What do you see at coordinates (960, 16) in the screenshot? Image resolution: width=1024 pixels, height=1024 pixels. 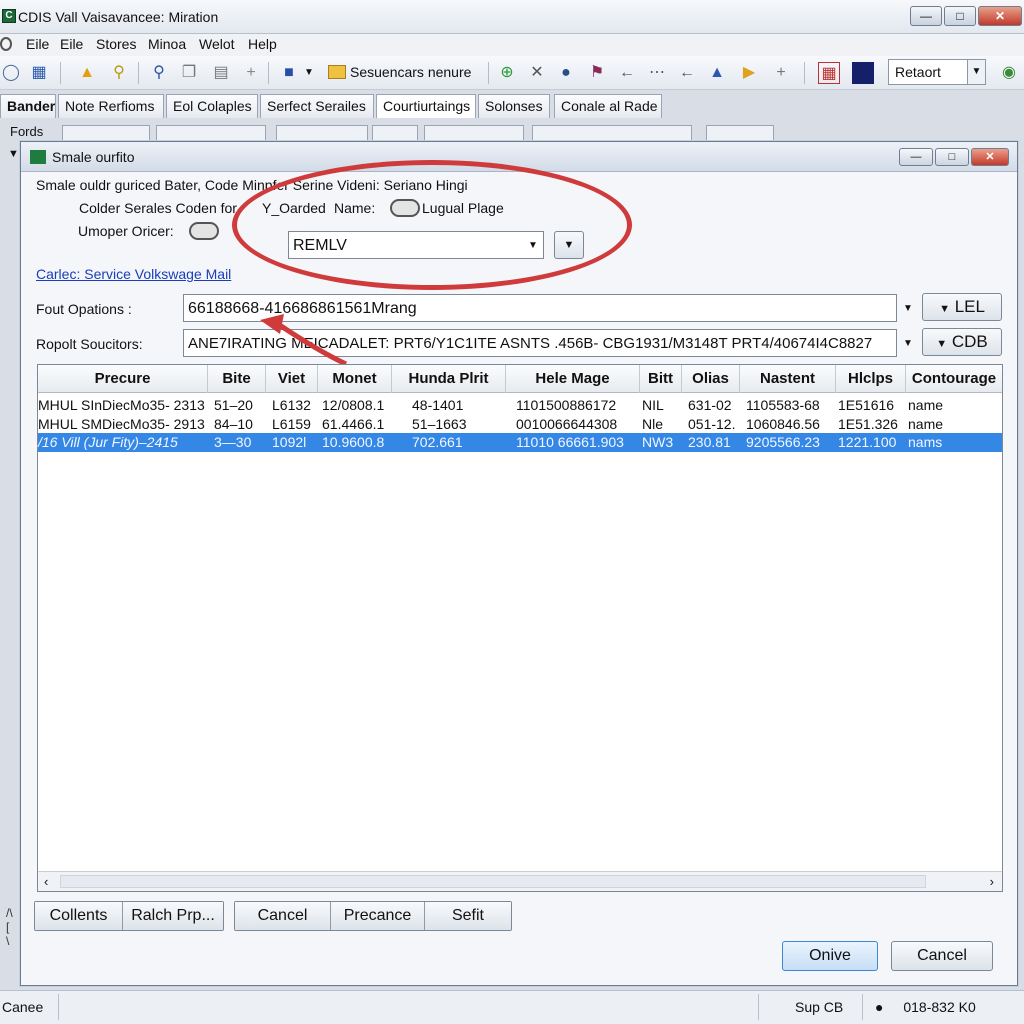 I see `maximize-button: □` at bounding box center [960, 16].